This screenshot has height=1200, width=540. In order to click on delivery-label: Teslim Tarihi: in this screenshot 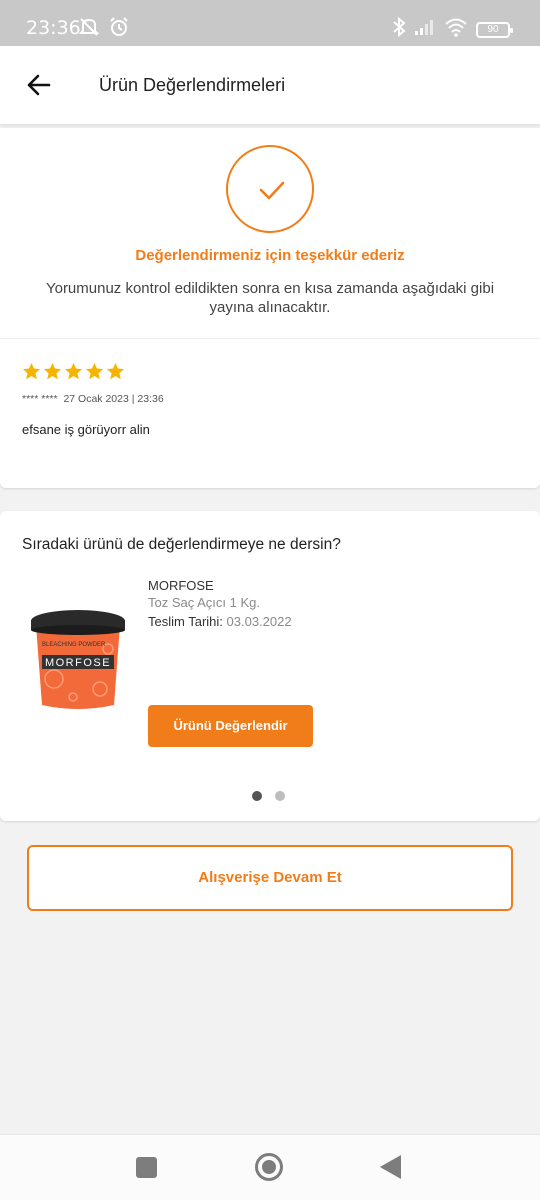, I will do `click(185, 621)`.